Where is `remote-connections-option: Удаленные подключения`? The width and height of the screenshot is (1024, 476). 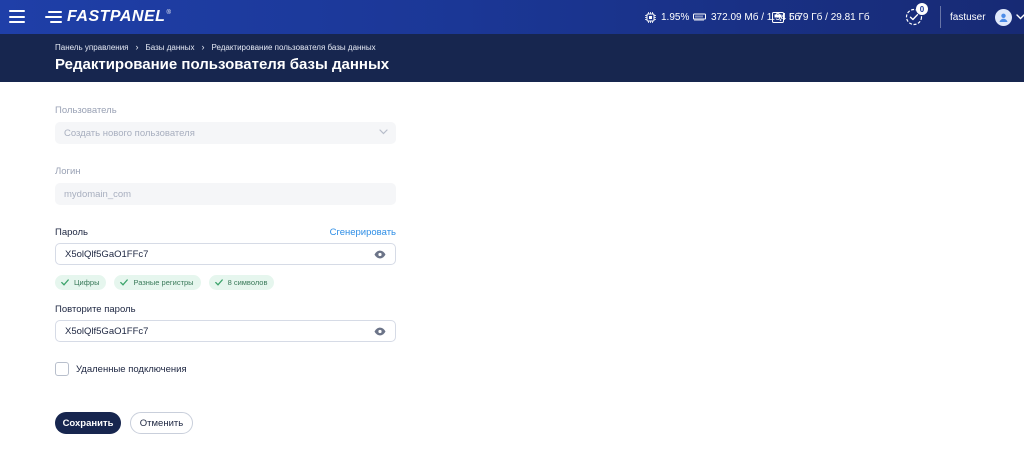
remote-connections-option: Удаленные подключения is located at coordinates (121, 369).